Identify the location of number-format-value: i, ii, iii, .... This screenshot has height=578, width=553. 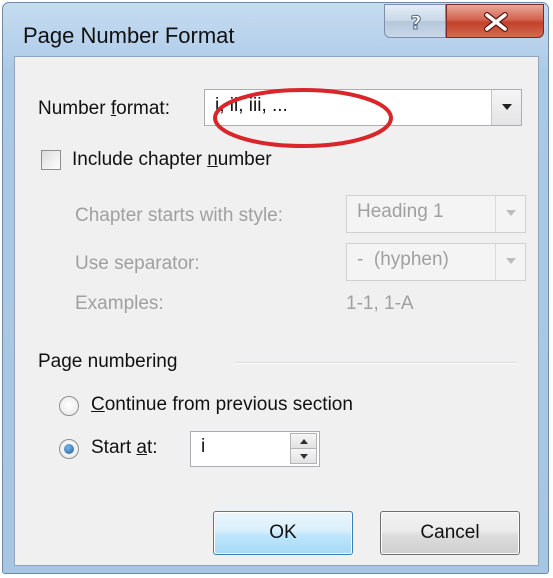
(251, 105).